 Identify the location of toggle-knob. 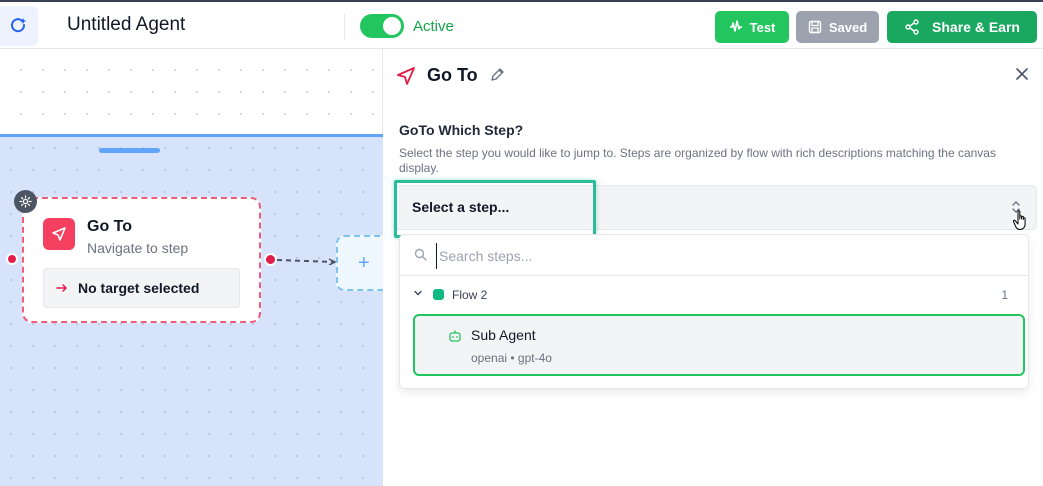
(392, 26).